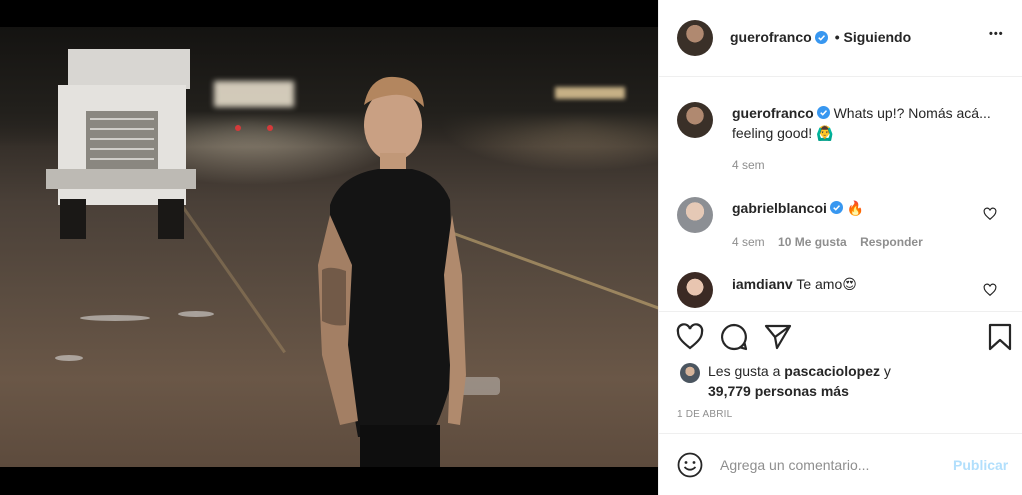 The image size is (1022, 495). What do you see at coordinates (762, 284) in the screenshot?
I see `comment-username: iamdianv` at bounding box center [762, 284].